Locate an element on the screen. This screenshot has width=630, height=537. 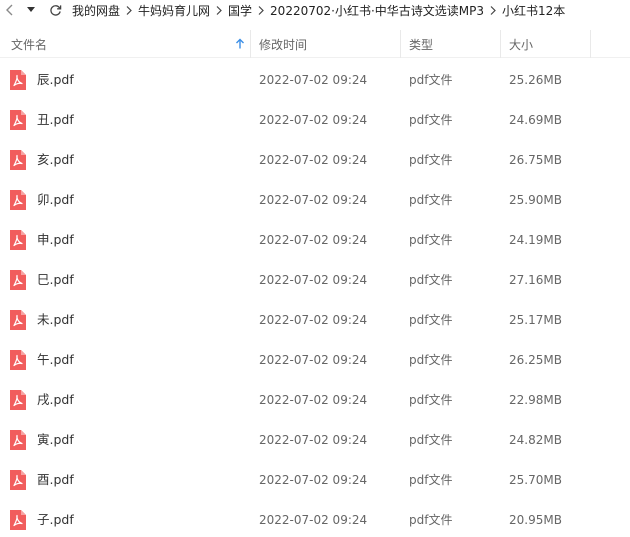
file-row: 寅.pdf 2022-07-02 09:24 pdf文件 24.82MB is located at coordinates (315, 440).